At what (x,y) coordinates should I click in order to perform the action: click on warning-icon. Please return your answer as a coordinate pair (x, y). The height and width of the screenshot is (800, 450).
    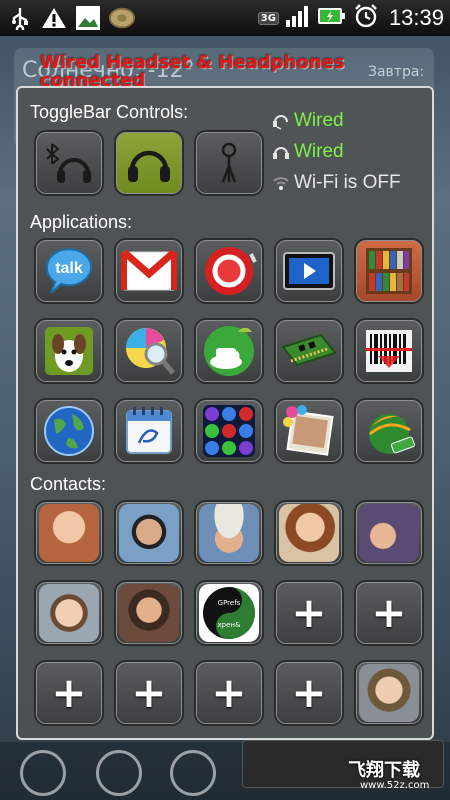
    Looking at the image, I should click on (54, 18).